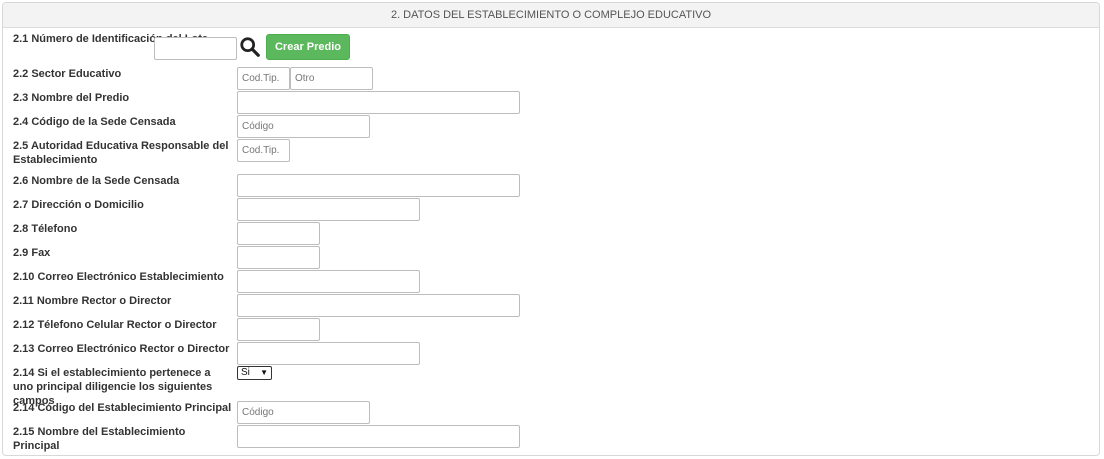  Describe the element at coordinates (278, 257) in the screenshot. I see `fax-input` at that location.